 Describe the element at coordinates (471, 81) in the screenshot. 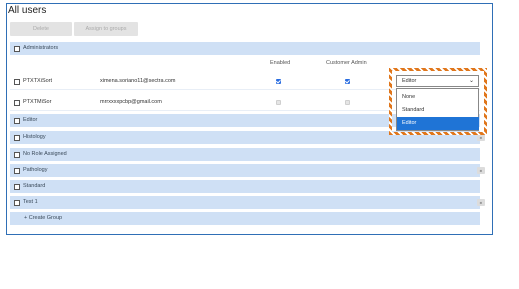

I see `chevron-down-icon: ⌄` at that location.